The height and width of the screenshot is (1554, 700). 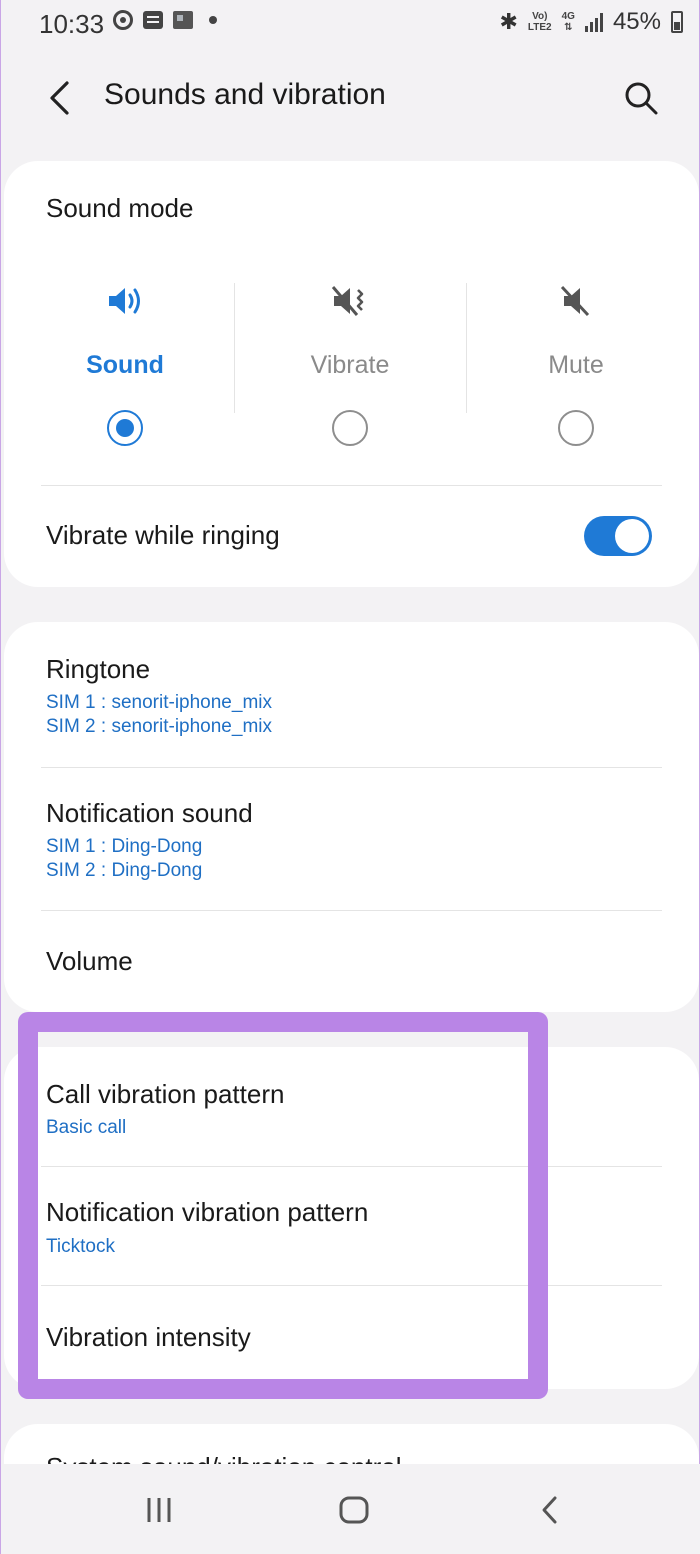 I want to click on navigation-bar, so click(x=350, y=1509).